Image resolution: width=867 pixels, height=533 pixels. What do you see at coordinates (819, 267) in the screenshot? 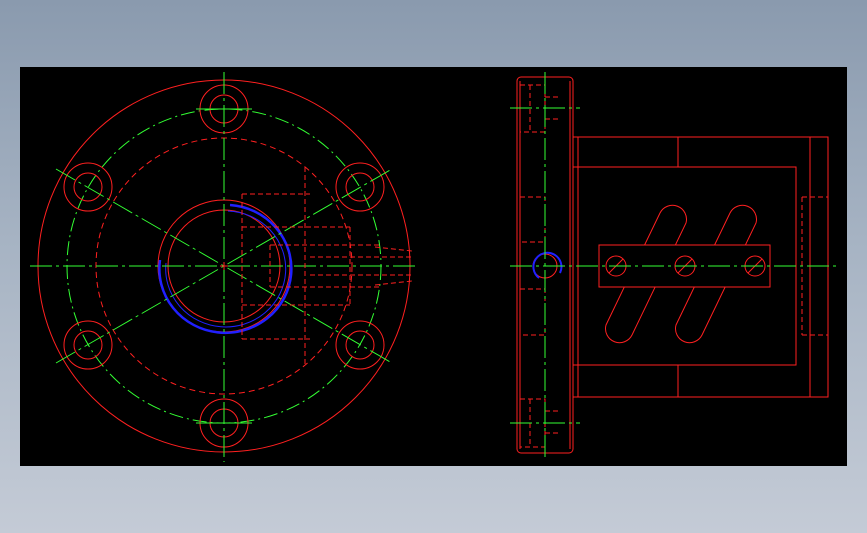
I see `end-cap` at bounding box center [819, 267].